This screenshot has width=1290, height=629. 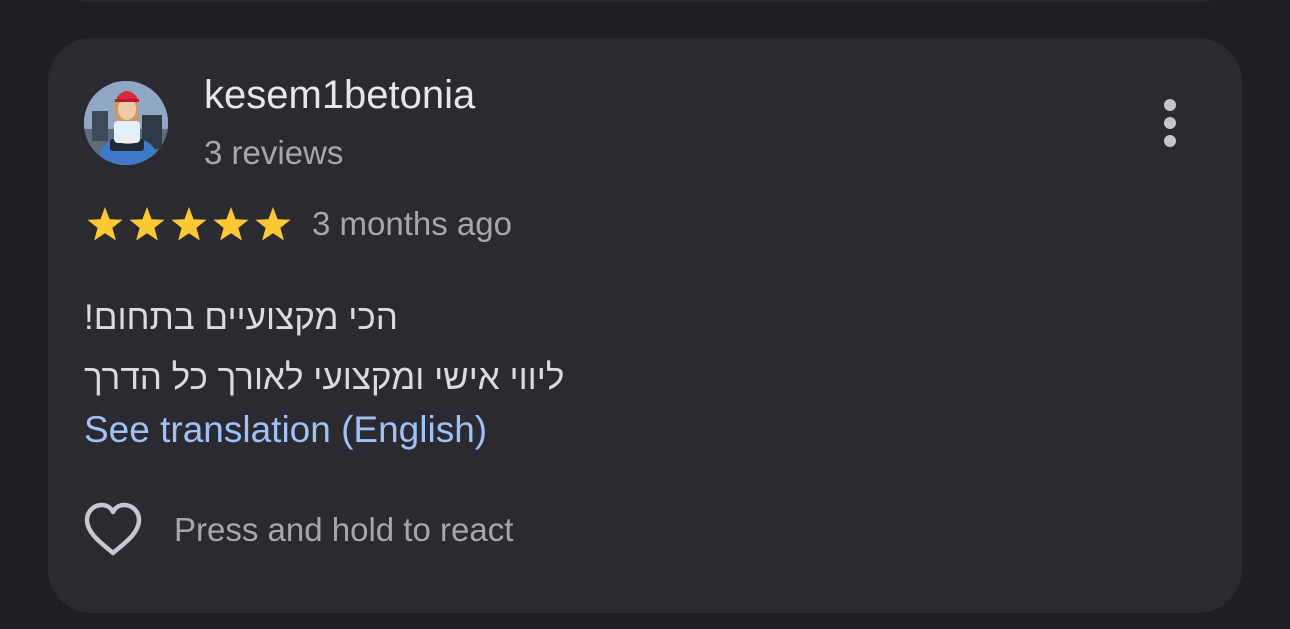 I want to click on previous-review-card, so click(x=645, y=1).